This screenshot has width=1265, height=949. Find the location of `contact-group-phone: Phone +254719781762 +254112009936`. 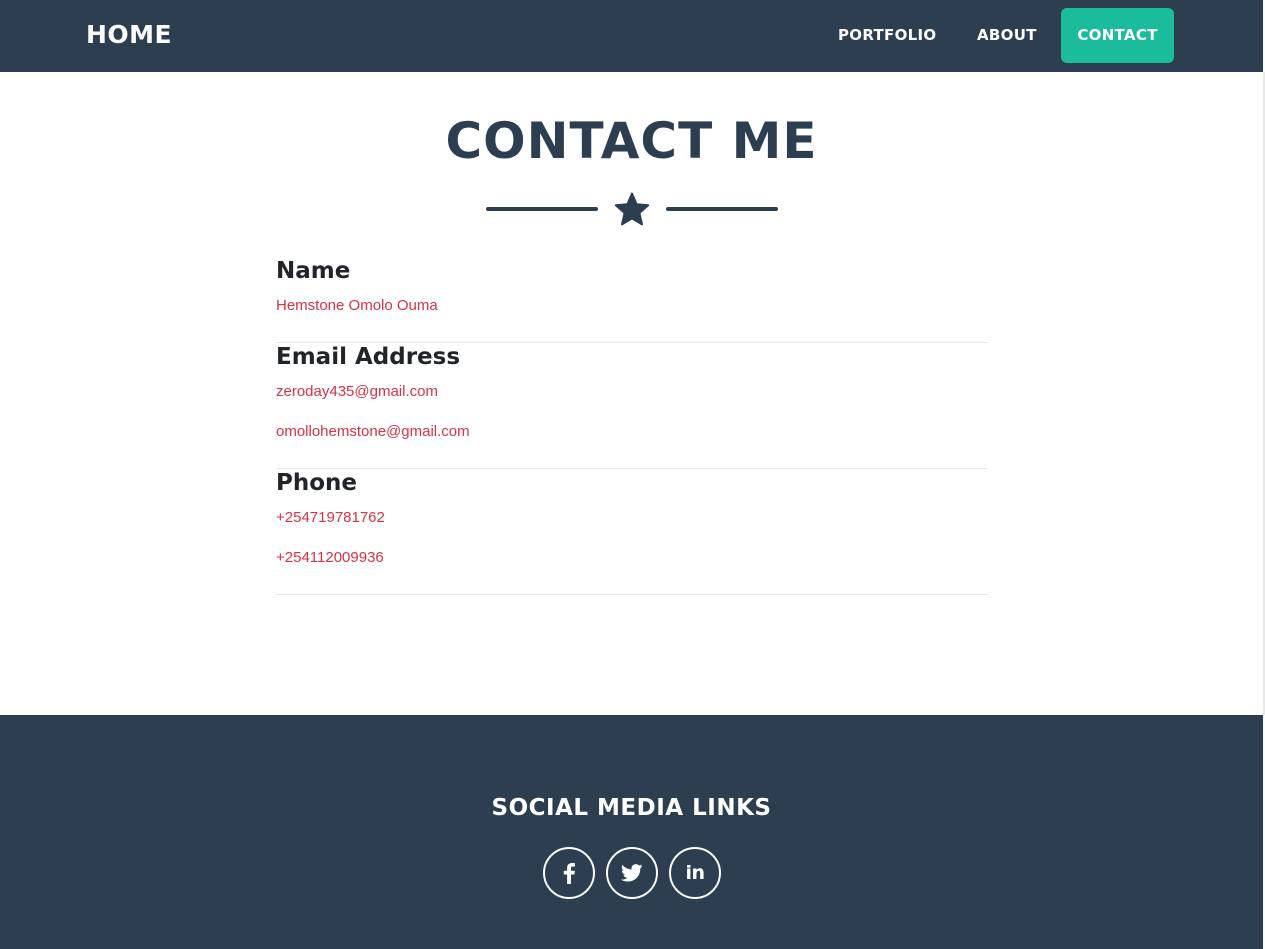

contact-group-phone: Phone +254719781762 +254112009936 is located at coordinates (632, 531).